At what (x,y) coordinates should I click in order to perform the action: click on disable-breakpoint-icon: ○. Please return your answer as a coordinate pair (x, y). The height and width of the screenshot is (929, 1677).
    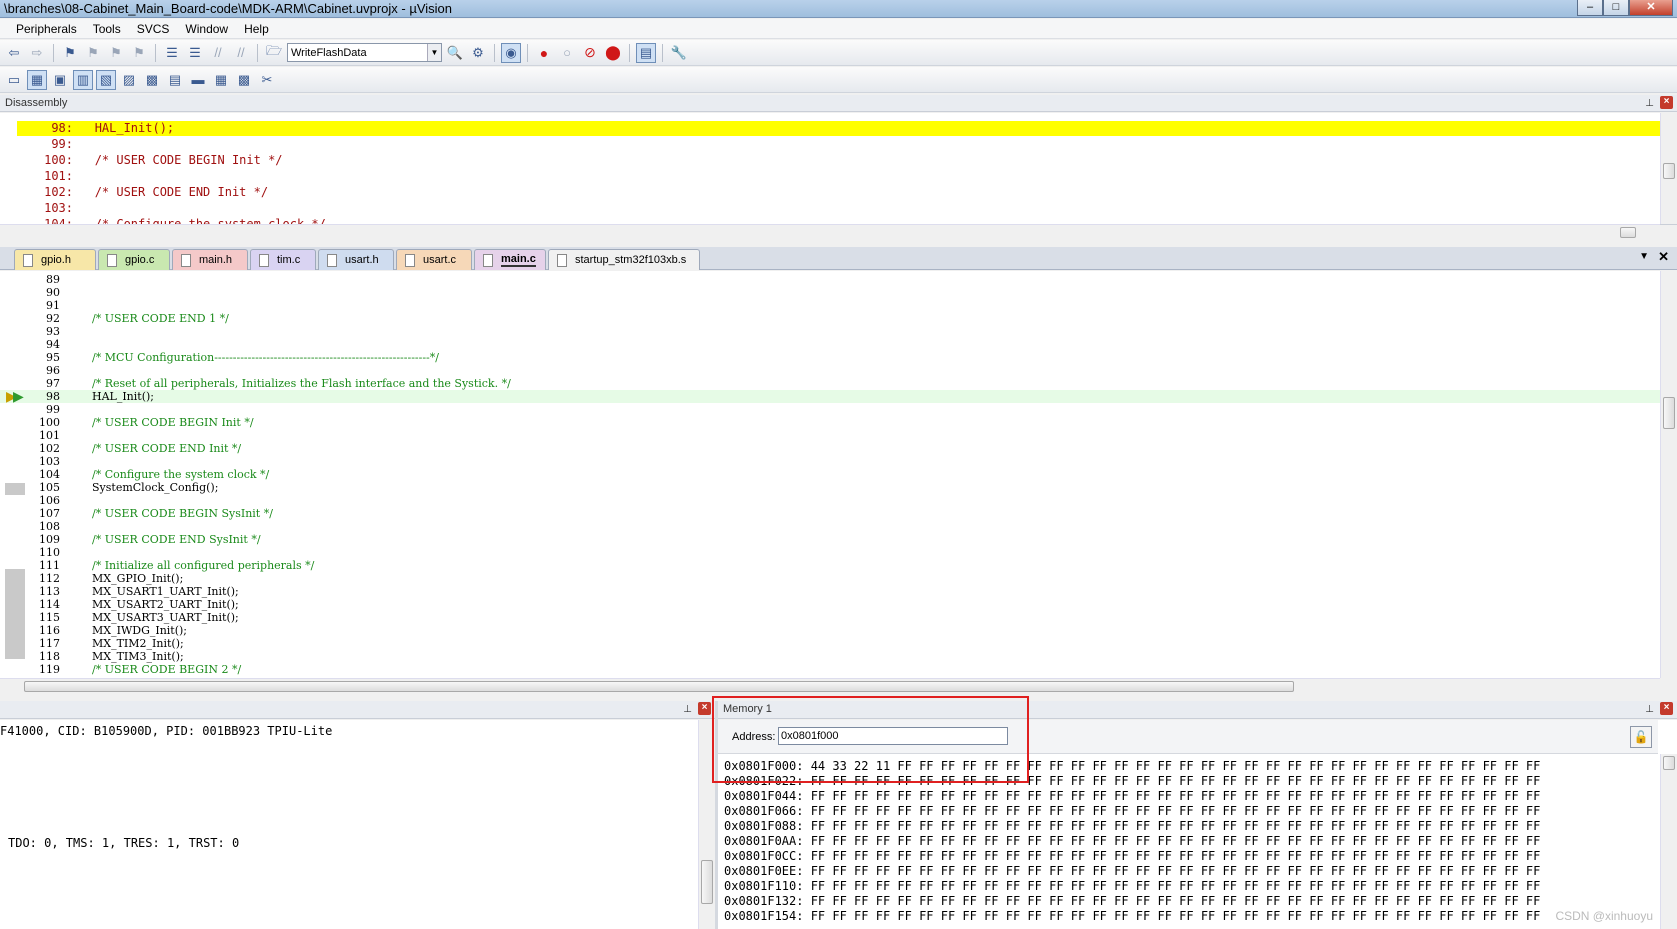
    Looking at the image, I should click on (567, 53).